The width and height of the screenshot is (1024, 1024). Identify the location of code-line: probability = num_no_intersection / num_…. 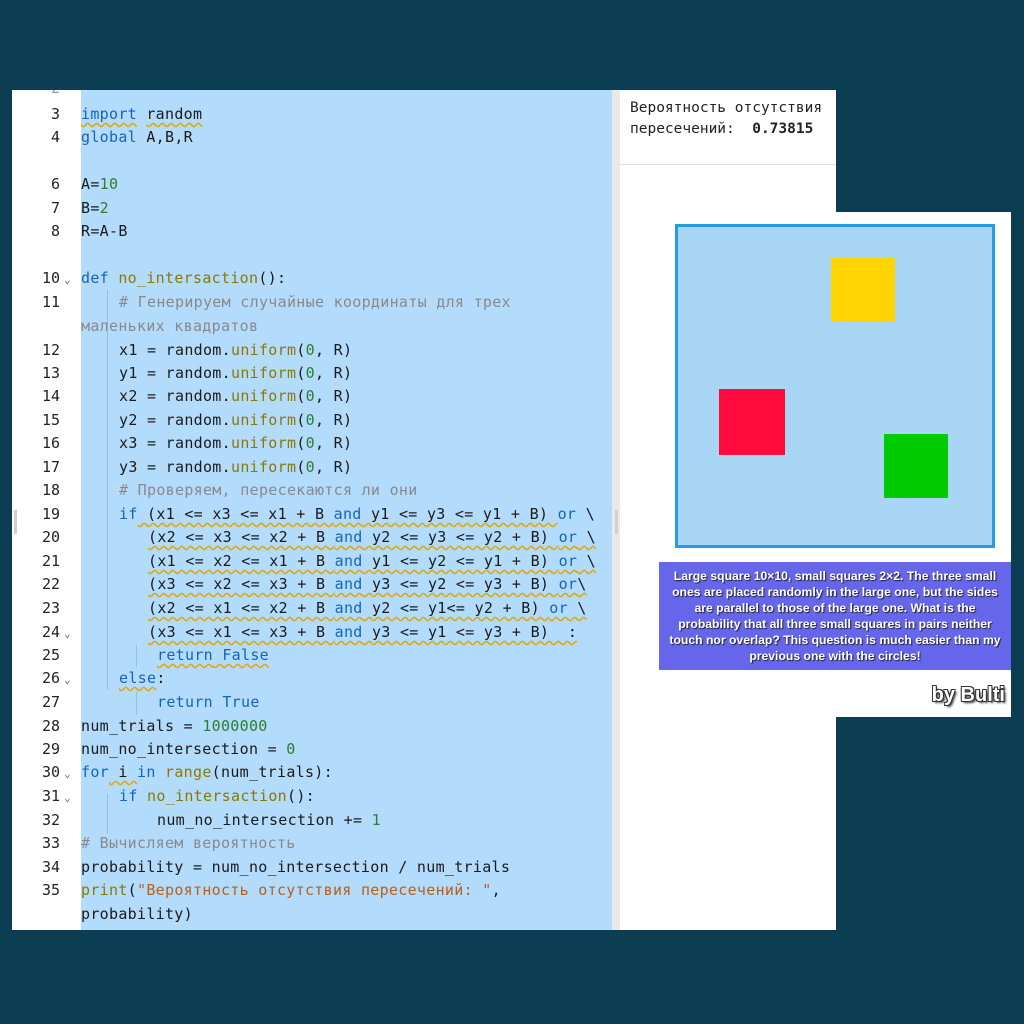
(296, 867).